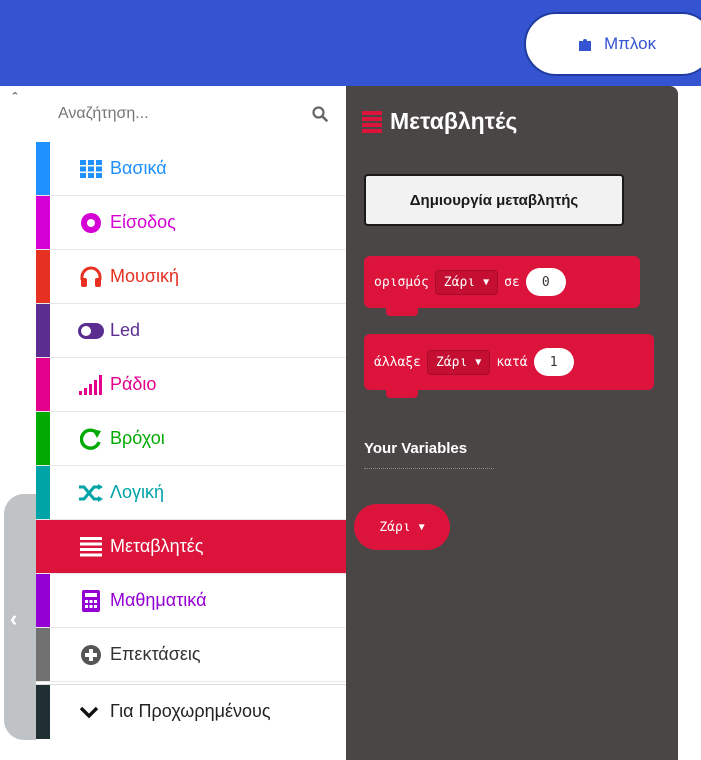 The width and height of the screenshot is (701, 760). I want to click on change-variable-block: άλλαξε Ζάρι ▼ κατά 1, so click(509, 366).